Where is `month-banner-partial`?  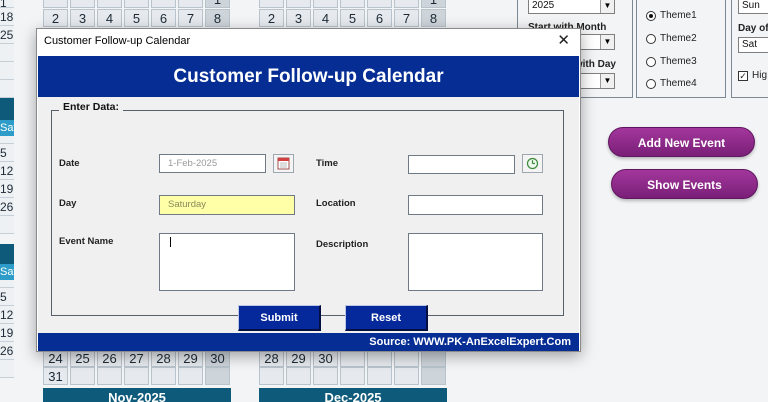 month-banner-partial is located at coordinates (7, 109).